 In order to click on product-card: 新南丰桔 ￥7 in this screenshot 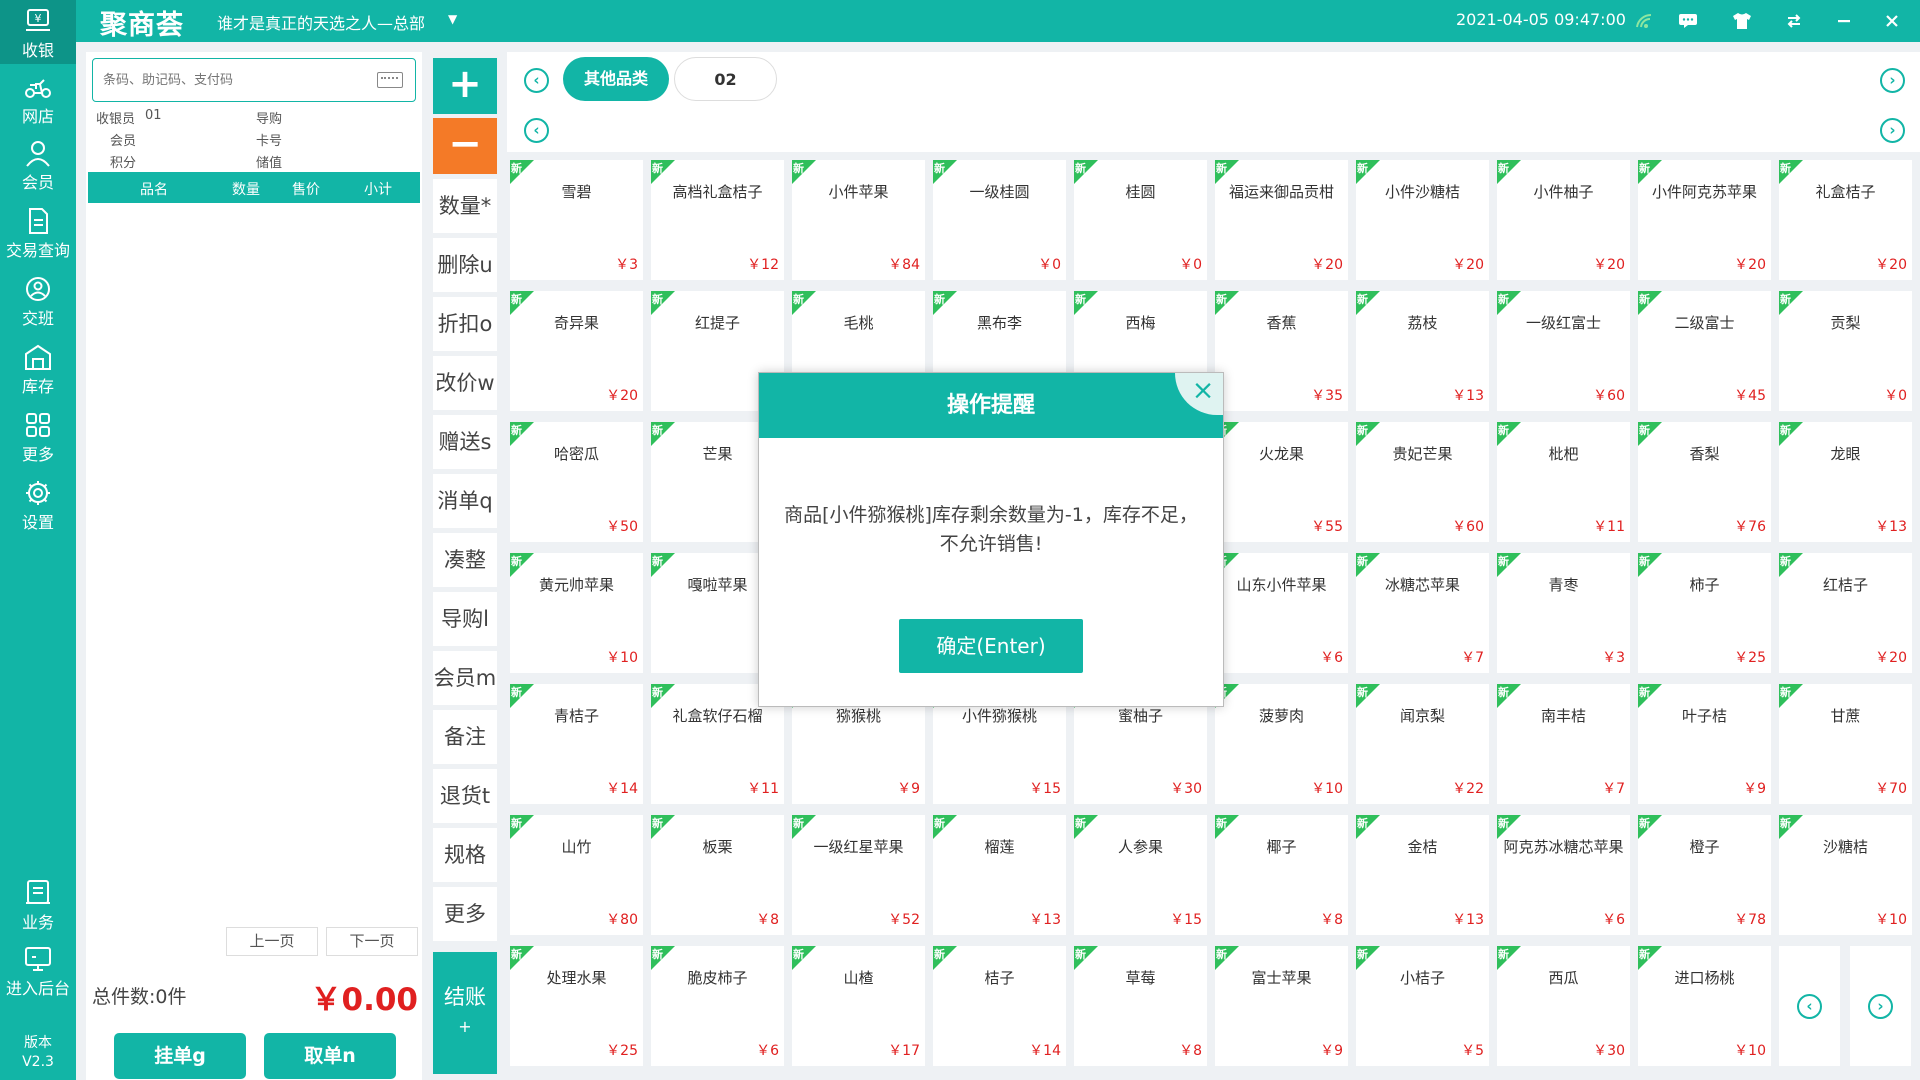, I will do `click(1563, 744)`.